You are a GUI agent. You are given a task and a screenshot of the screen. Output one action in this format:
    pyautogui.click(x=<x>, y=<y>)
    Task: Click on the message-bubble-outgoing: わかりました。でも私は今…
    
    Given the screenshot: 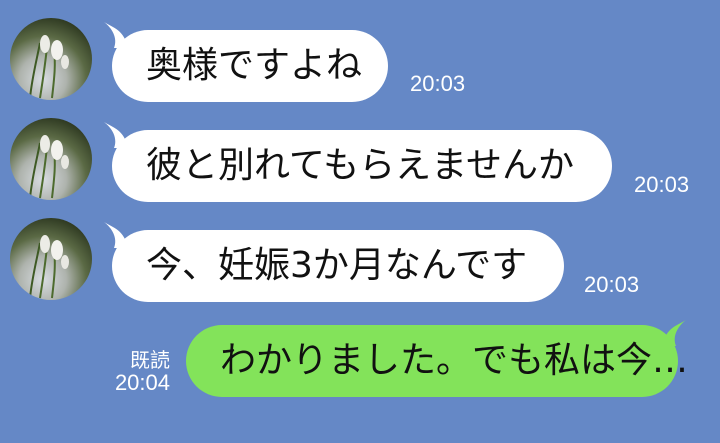 What is the action you would take?
    pyautogui.click(x=437, y=361)
    